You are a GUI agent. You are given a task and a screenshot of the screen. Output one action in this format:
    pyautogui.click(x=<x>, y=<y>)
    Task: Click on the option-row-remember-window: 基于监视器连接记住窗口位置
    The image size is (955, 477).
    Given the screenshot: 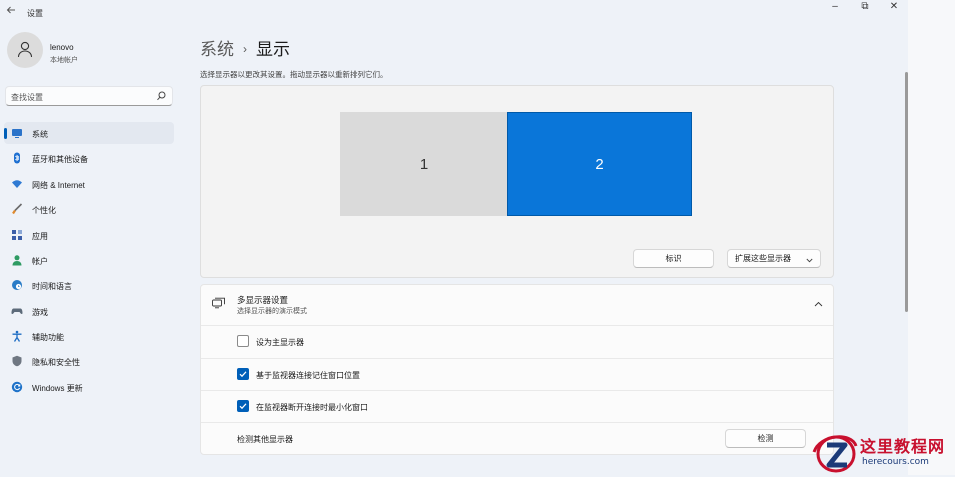 What is the action you would take?
    pyautogui.click(x=517, y=375)
    